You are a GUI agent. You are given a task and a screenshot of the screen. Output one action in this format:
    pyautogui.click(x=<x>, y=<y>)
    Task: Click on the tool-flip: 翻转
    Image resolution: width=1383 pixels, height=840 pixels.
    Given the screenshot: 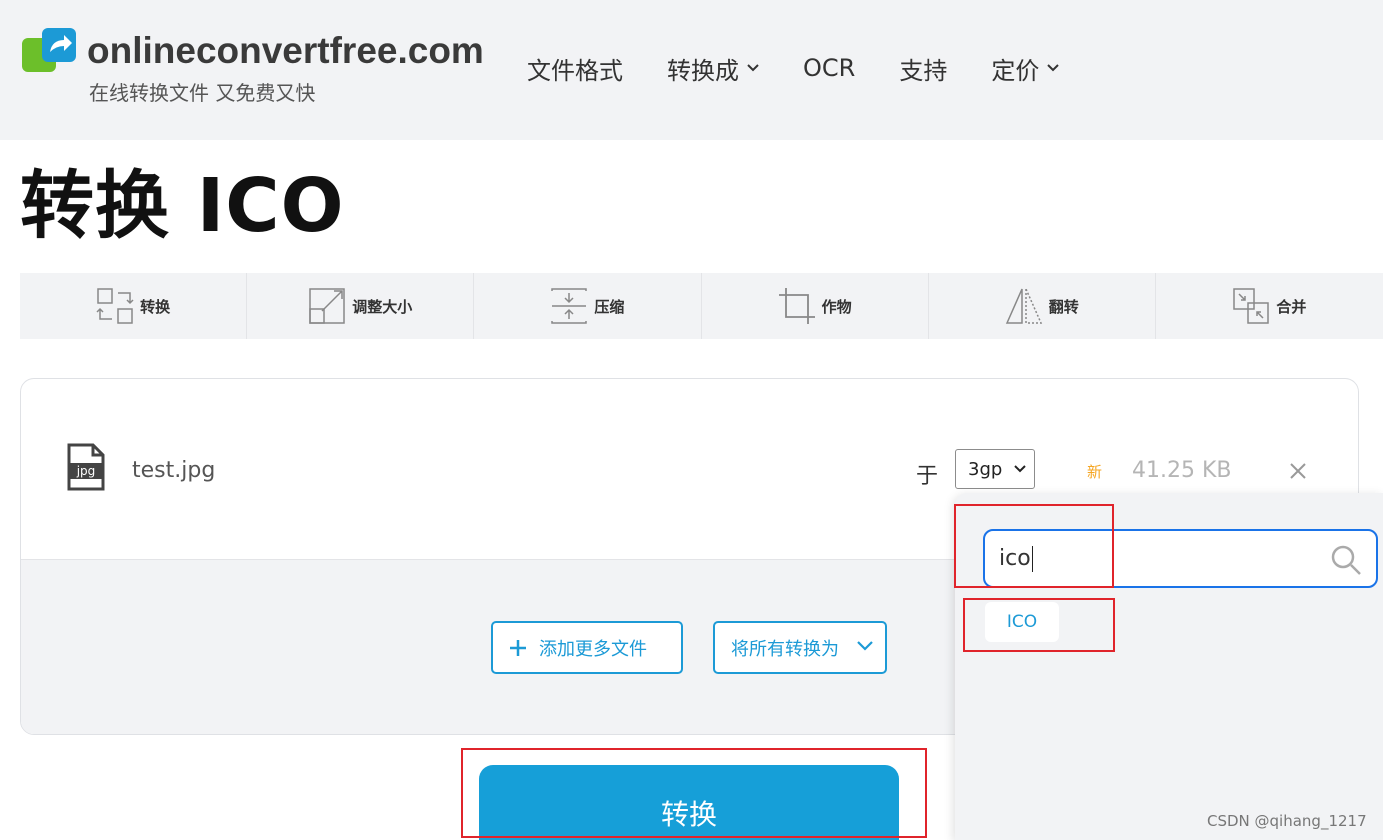 What is the action you would take?
    pyautogui.click(x=1042, y=306)
    